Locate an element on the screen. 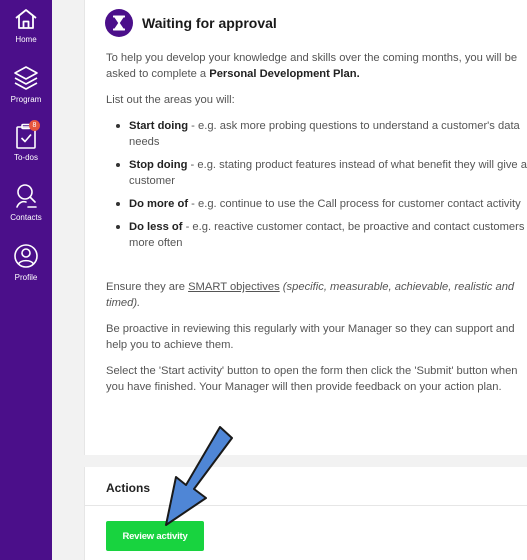 Image resolution: width=527 pixels, height=560 pixels. sidebar-item-label: Program is located at coordinates (26, 99).